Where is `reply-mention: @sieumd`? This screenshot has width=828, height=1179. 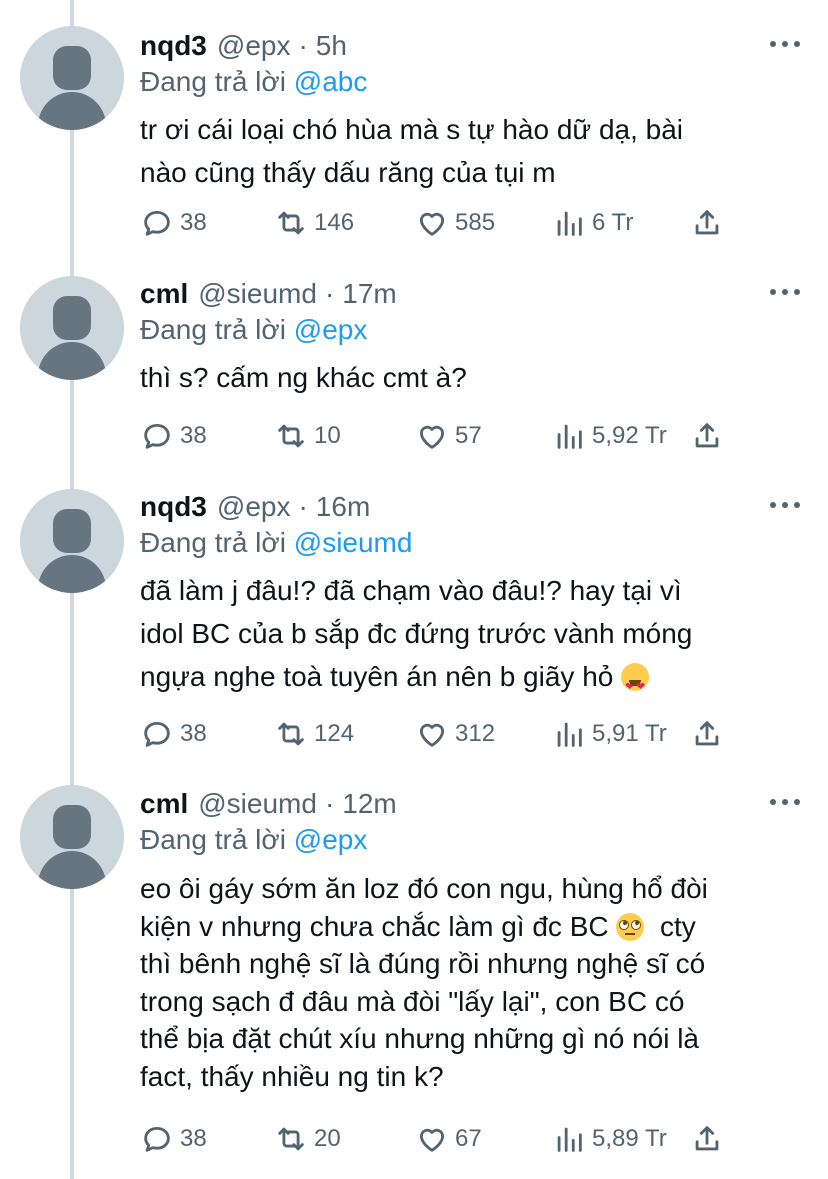 reply-mention: @sieumd is located at coordinates (353, 542).